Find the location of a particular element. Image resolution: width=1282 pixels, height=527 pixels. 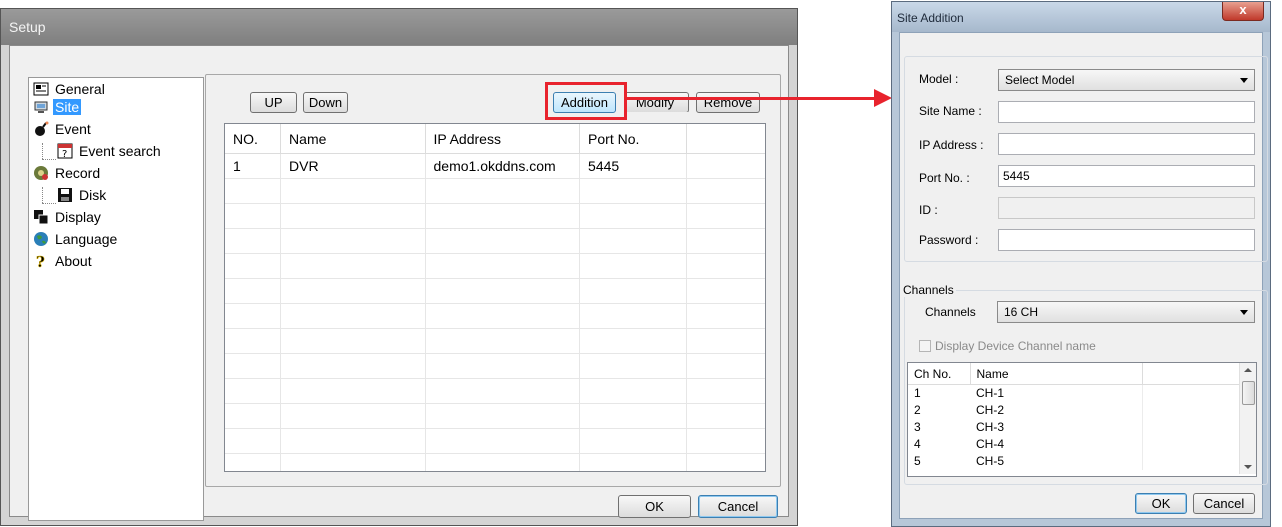

modify-button-clip: Modify is located at coordinates (658, 102).